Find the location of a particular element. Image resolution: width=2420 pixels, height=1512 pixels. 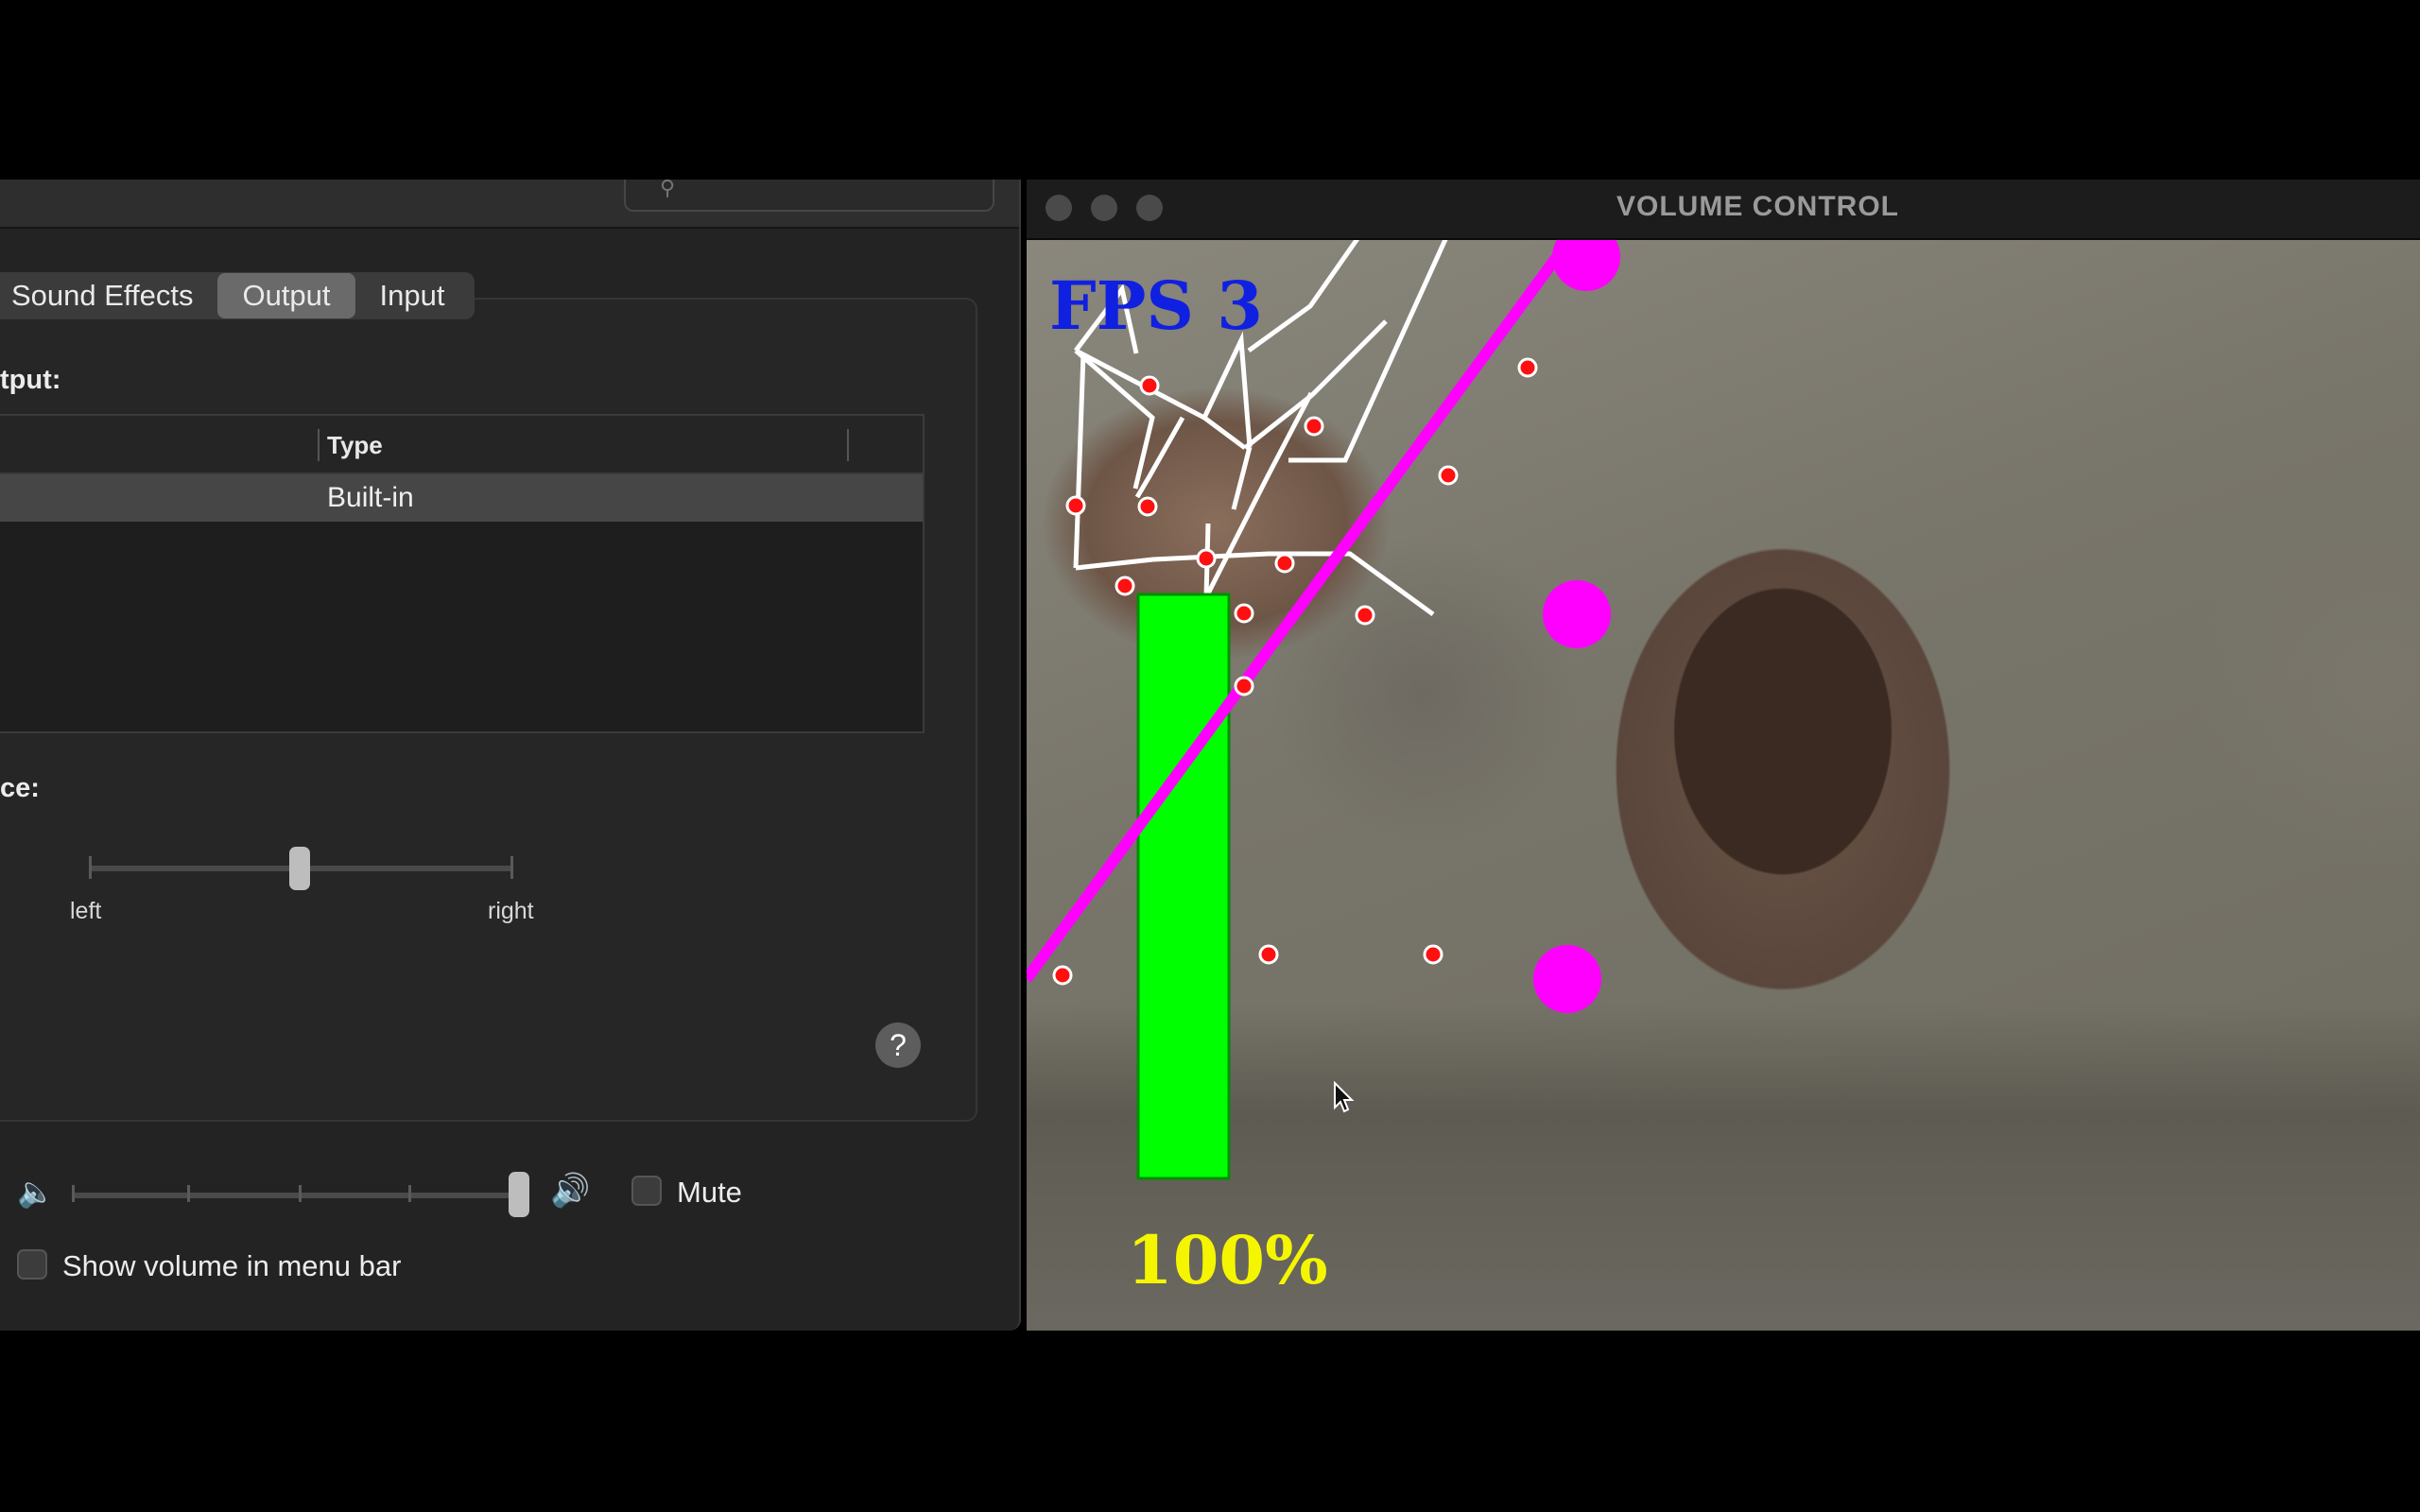

show-volume-label: Show volume in menu bar is located at coordinates (231, 1266).